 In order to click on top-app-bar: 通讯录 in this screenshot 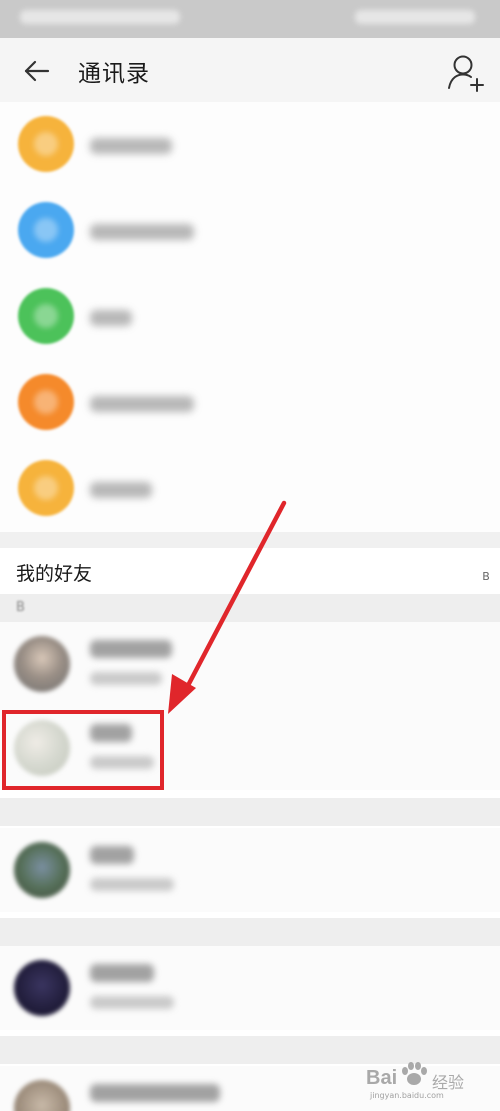, I will do `click(250, 70)`.